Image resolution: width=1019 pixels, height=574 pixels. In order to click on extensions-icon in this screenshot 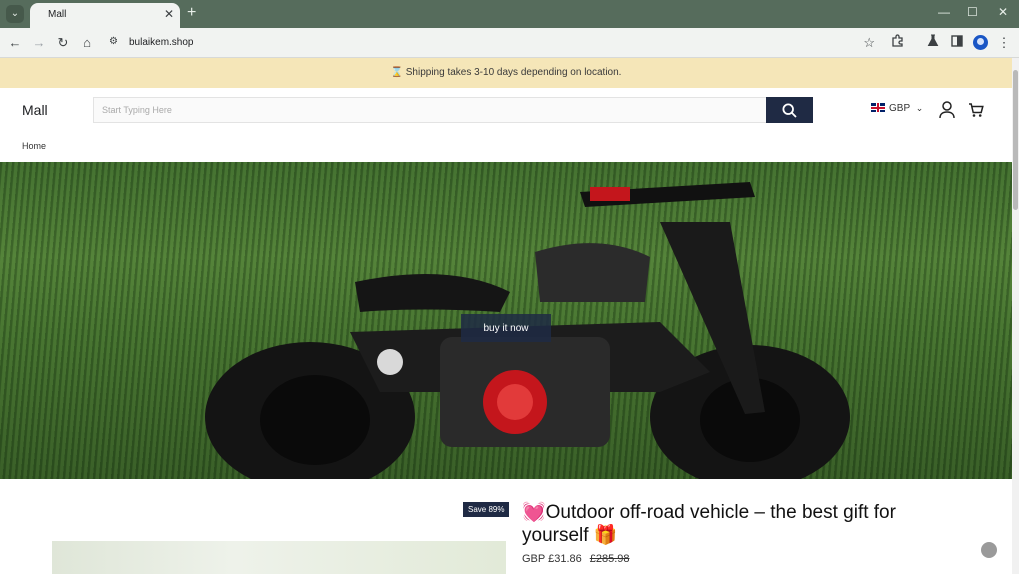, I will do `click(897, 43)`.